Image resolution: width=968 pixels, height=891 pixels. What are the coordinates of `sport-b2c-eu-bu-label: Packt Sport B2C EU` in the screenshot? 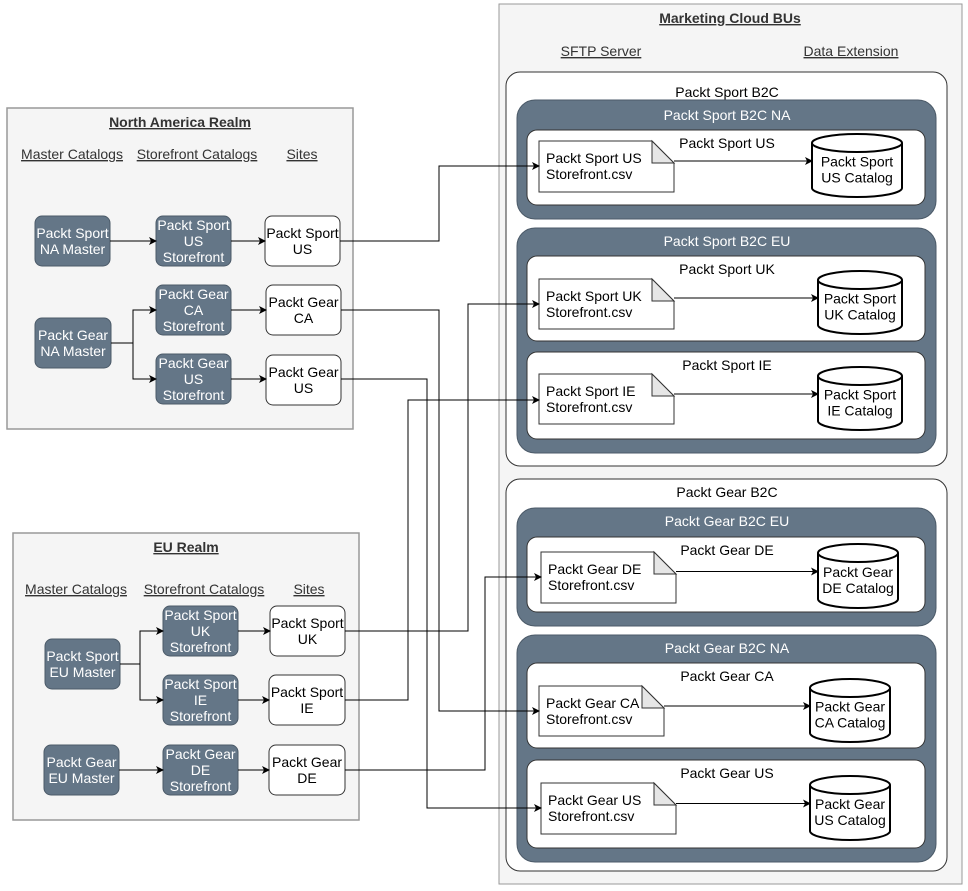 It's located at (727, 241).